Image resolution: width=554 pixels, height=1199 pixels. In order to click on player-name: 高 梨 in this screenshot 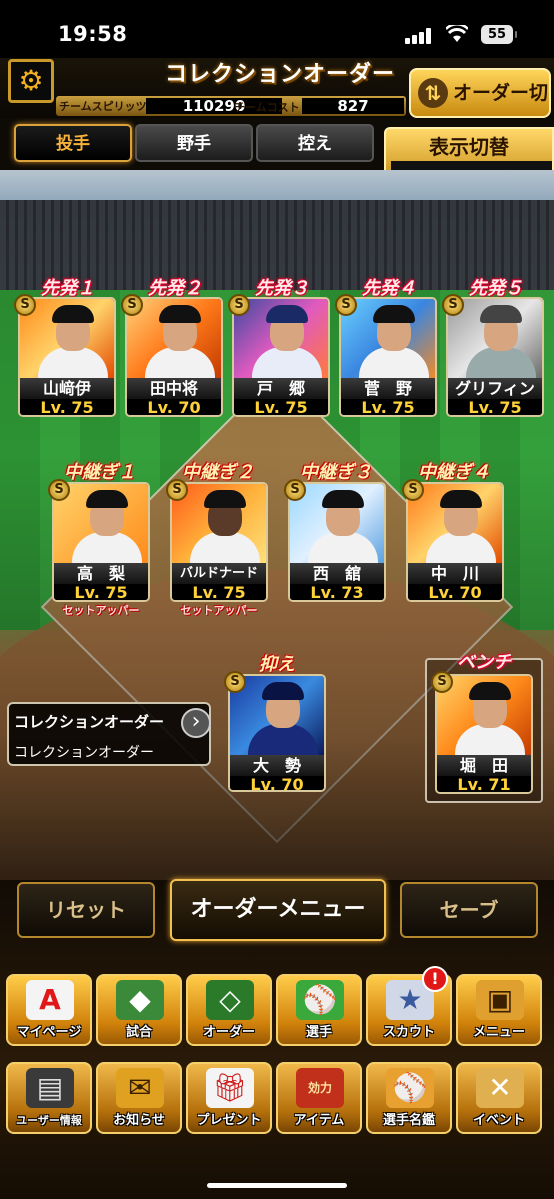, I will do `click(101, 574)`.